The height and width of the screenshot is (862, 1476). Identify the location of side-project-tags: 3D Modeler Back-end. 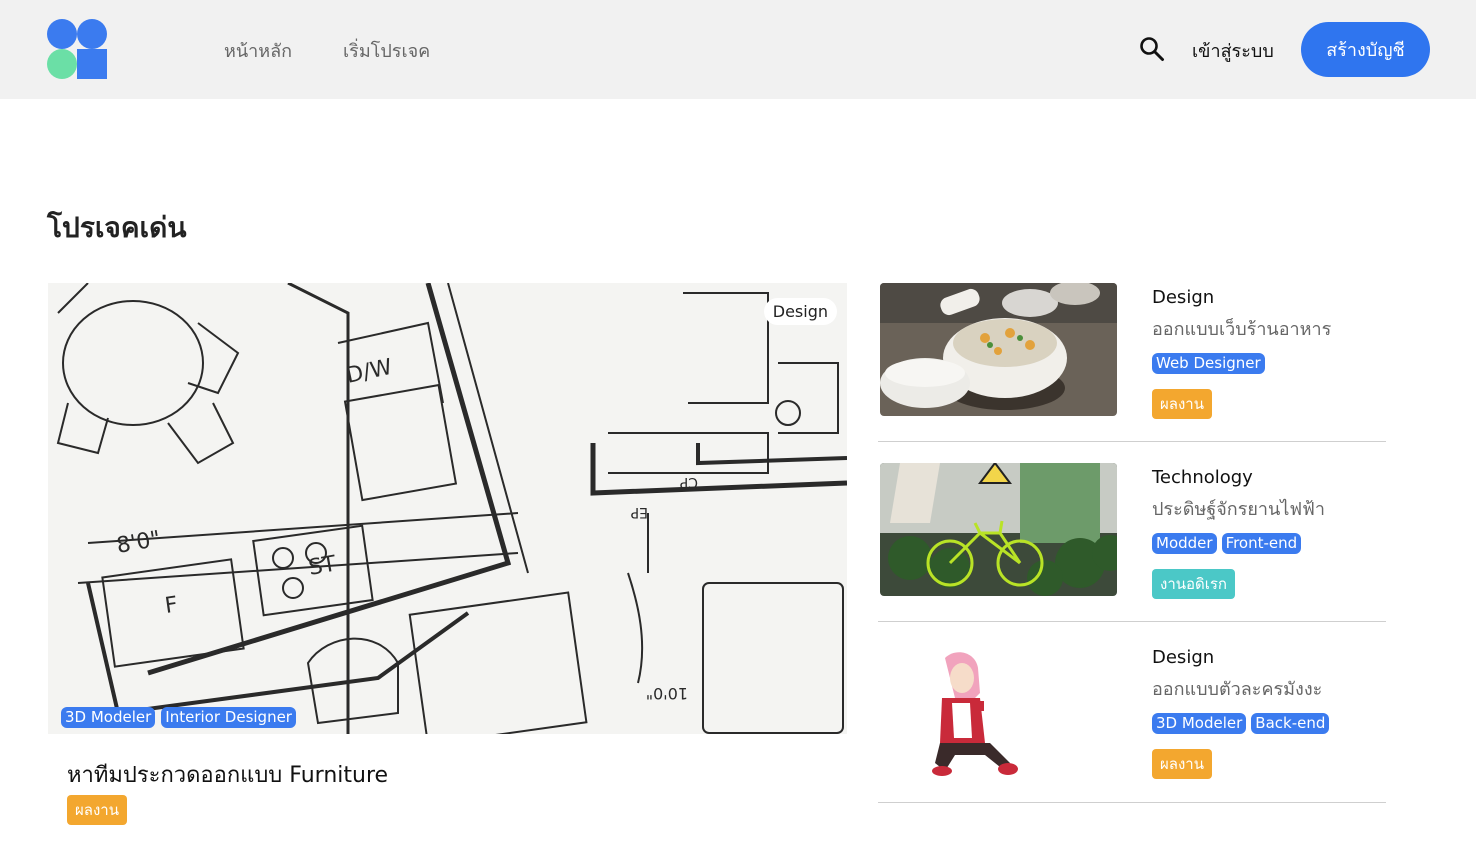
(1241, 723).